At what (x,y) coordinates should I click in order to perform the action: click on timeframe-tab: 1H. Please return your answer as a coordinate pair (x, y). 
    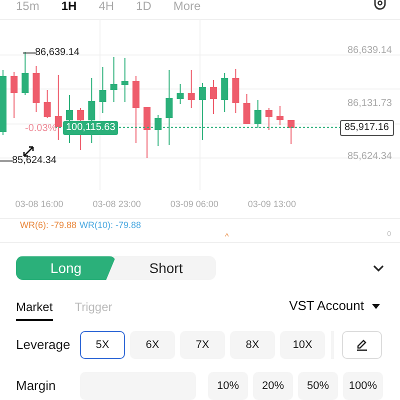
    Looking at the image, I should click on (69, 6).